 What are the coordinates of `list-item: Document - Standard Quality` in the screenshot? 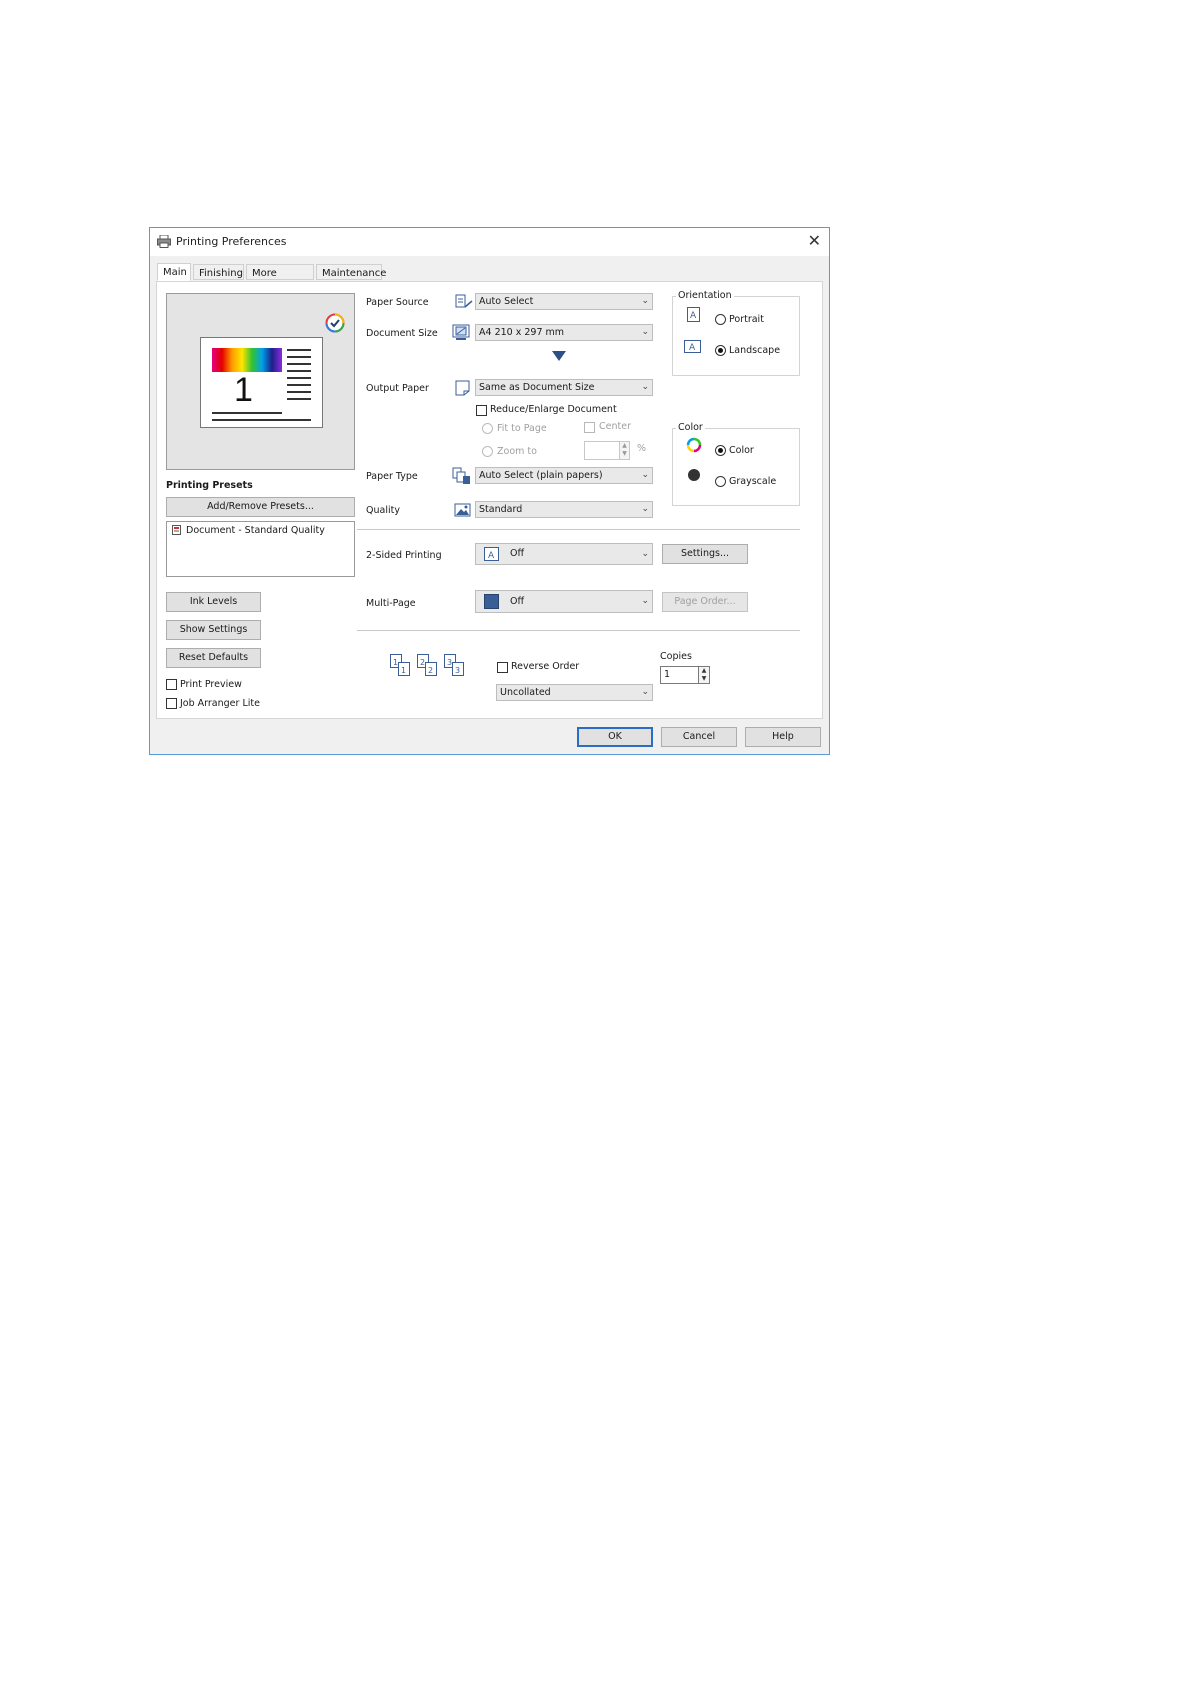 It's located at (259, 531).